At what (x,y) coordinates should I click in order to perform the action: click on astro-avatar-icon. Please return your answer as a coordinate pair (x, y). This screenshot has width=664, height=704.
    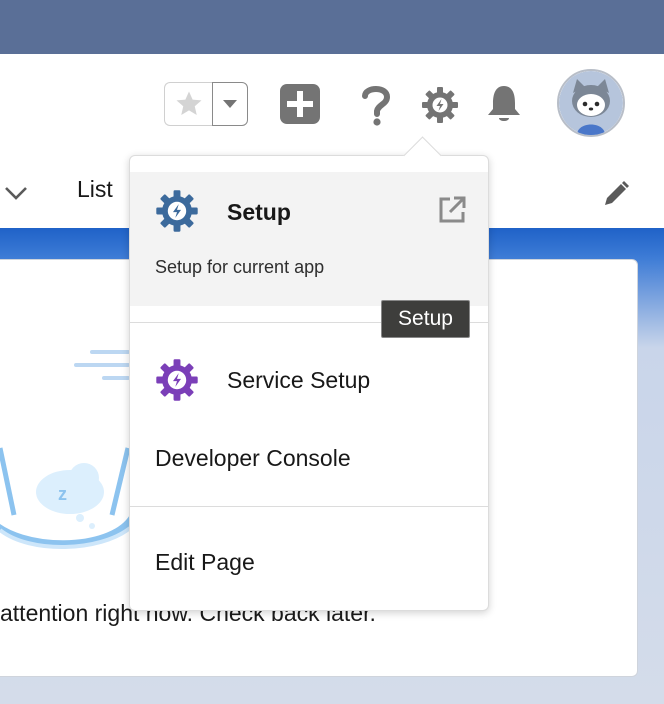
    Looking at the image, I should click on (591, 103).